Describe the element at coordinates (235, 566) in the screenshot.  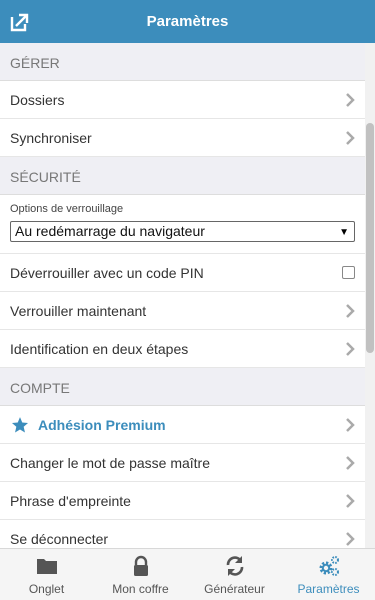
I see `refresh-icon` at that location.